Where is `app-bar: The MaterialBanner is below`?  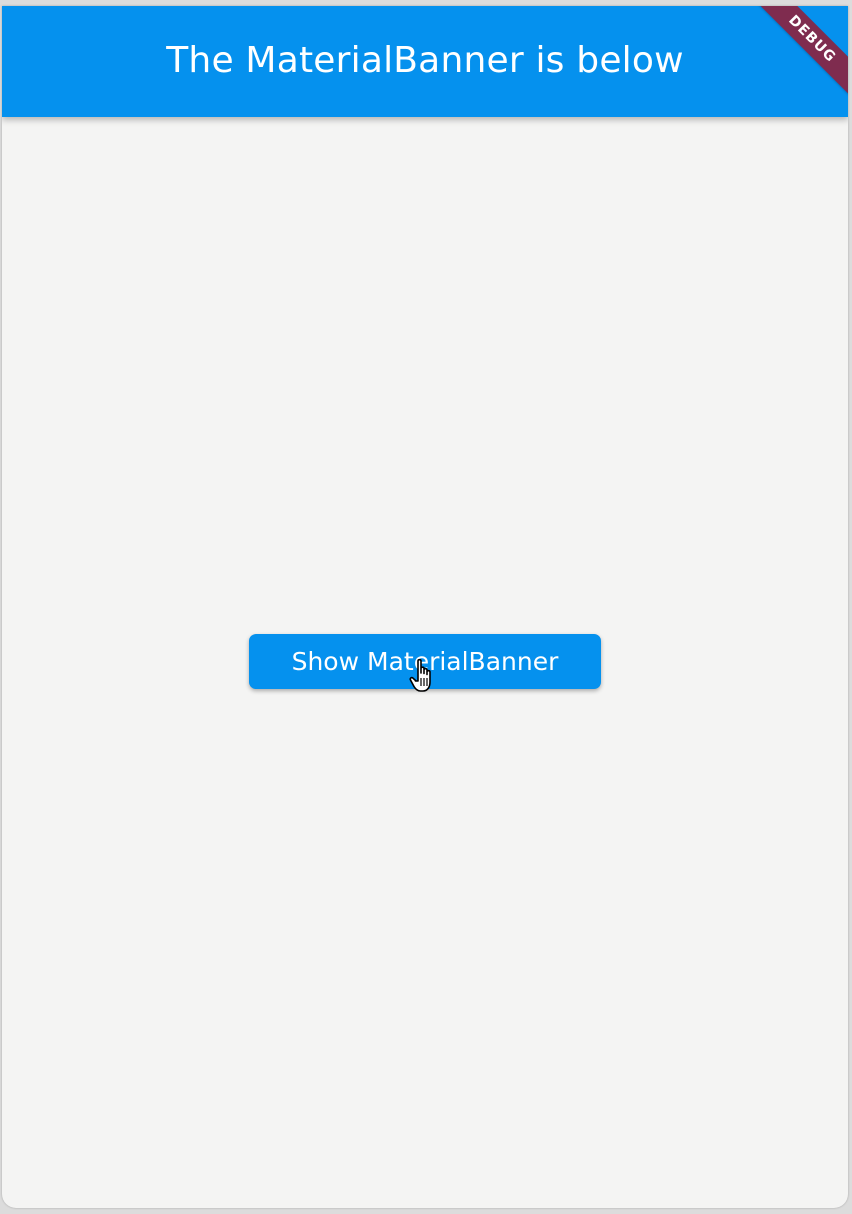
app-bar: The MaterialBanner is below is located at coordinates (425, 61).